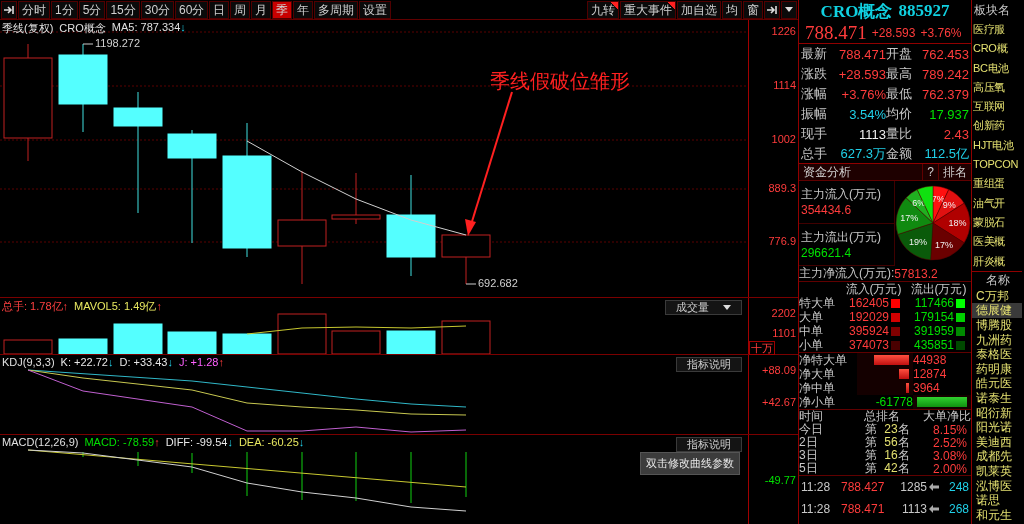 This screenshot has height=524, width=1024. I want to click on quote-label: 现手, so click(814, 134).